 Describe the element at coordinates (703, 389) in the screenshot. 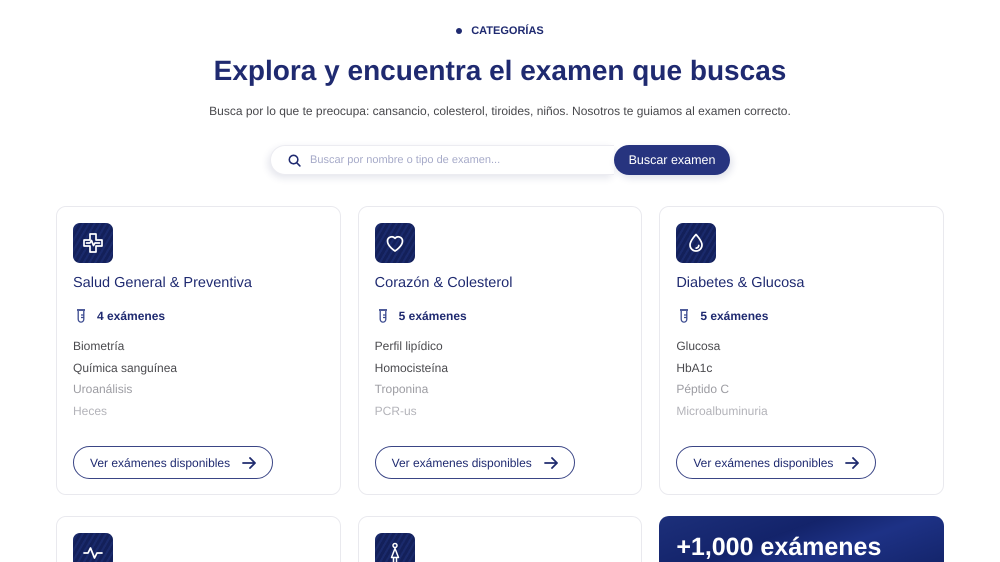

I see `exam-name: Péptido C` at that location.